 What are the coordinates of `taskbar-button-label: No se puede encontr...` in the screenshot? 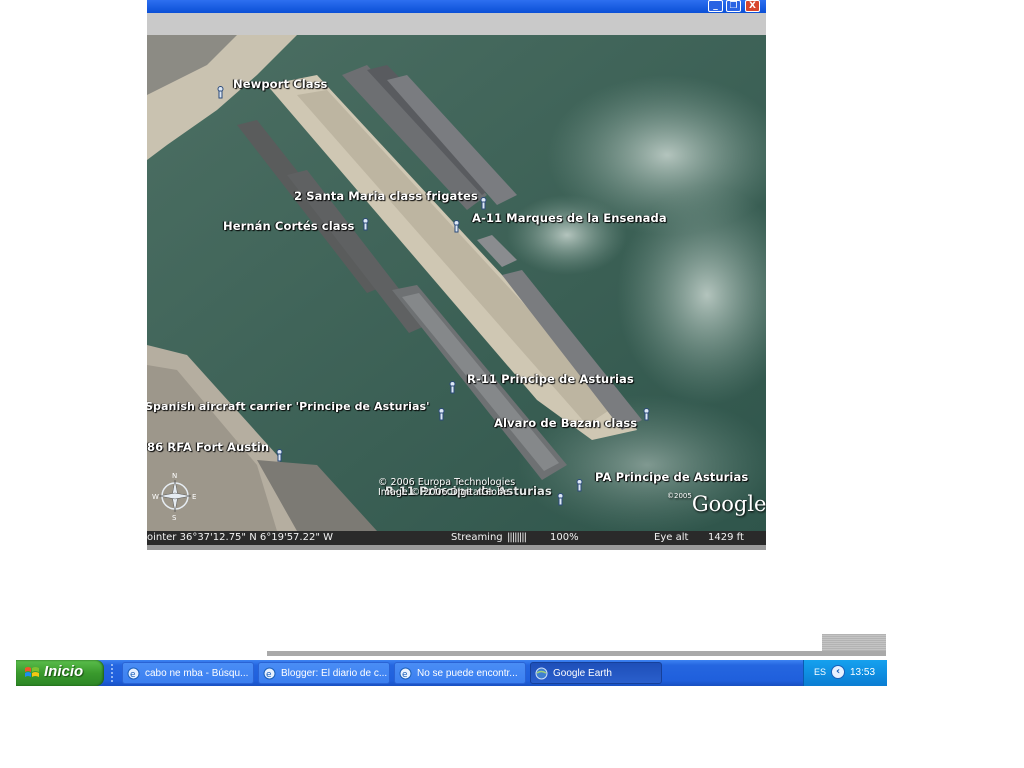 It's located at (467, 673).